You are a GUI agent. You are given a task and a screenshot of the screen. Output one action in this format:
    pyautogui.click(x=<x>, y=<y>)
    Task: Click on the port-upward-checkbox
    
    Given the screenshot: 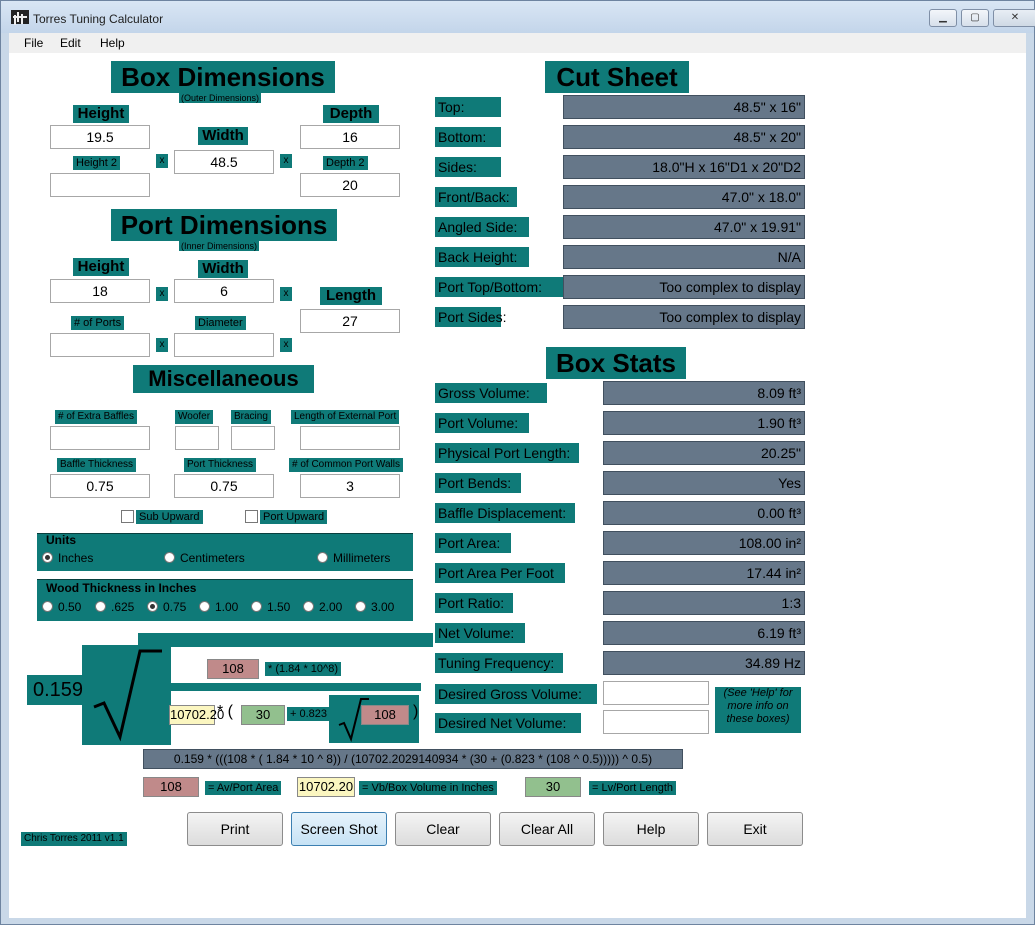 What is the action you would take?
    pyautogui.click(x=251, y=516)
    